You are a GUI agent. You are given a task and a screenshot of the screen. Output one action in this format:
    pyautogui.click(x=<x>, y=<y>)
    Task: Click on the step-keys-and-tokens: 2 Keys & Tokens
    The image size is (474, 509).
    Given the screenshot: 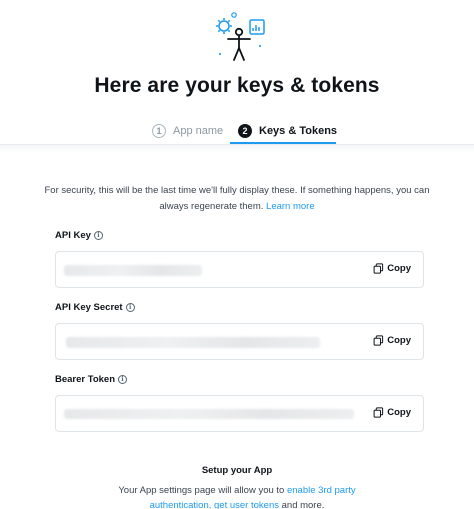 What is the action you would take?
    pyautogui.click(x=287, y=131)
    